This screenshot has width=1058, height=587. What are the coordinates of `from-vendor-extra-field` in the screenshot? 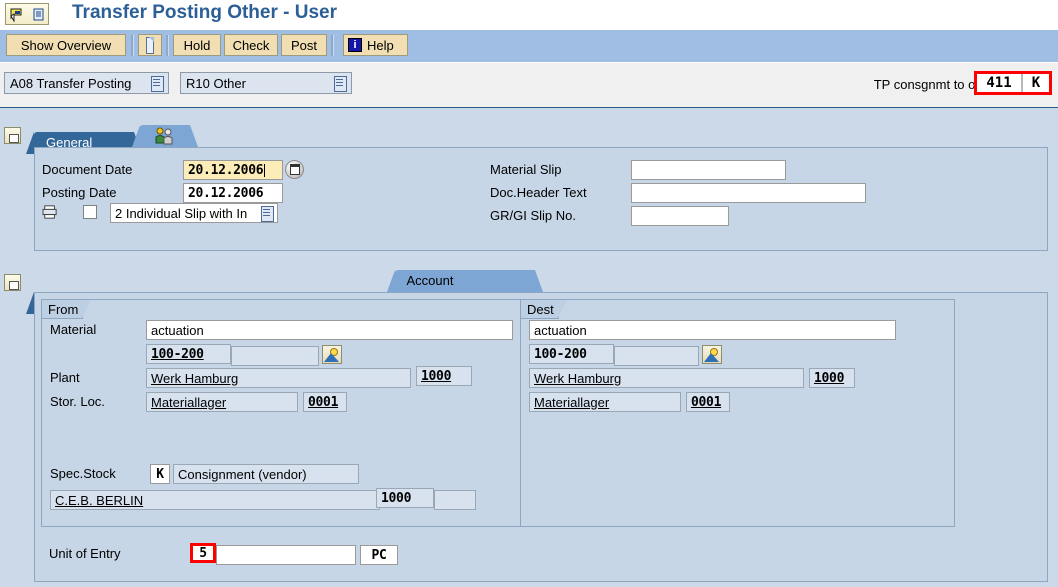 It's located at (455, 500).